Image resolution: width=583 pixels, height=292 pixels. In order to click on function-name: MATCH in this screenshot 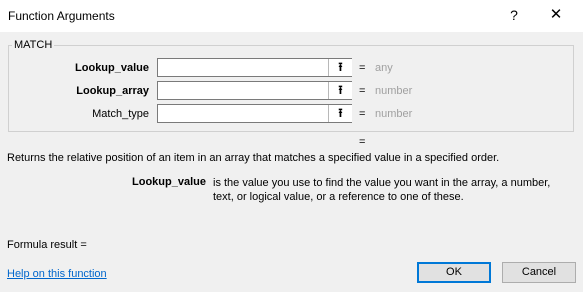, I will do `click(33, 45)`.